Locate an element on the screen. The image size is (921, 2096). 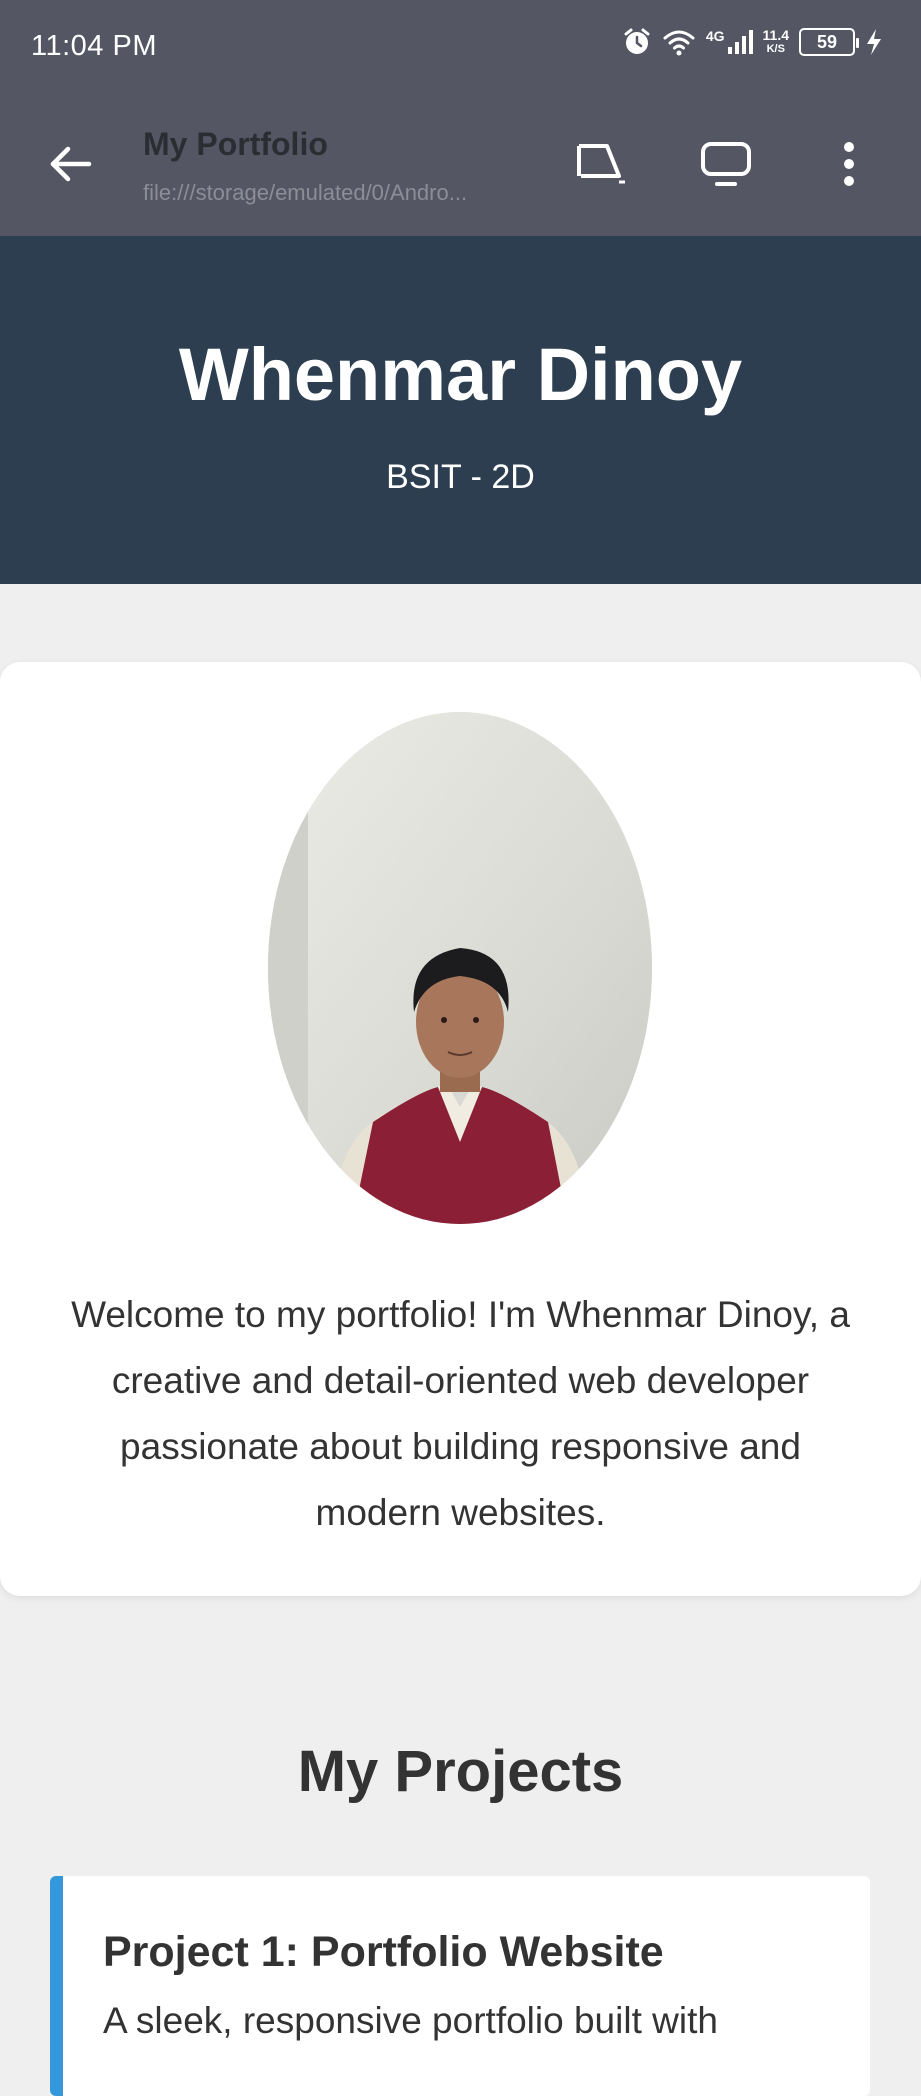
battery-level: 59 is located at coordinates (827, 41).